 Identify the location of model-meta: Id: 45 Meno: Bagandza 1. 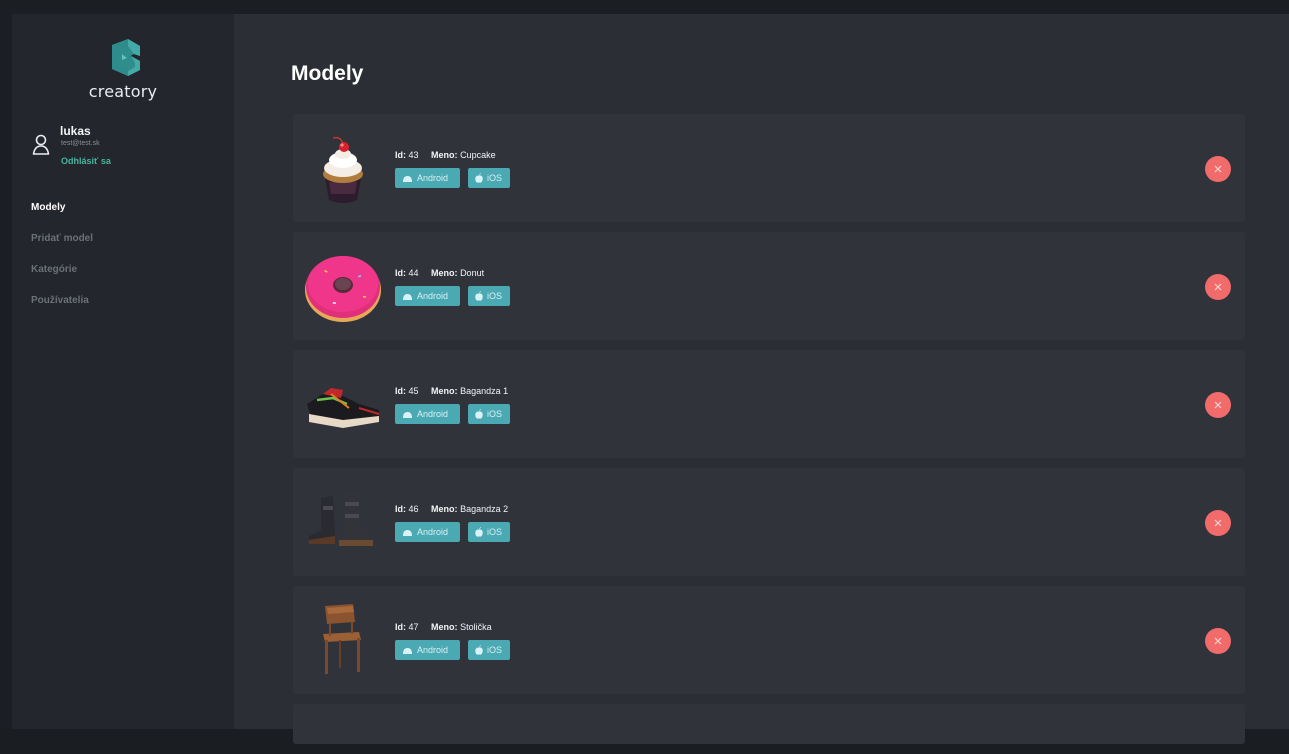
(452, 391).